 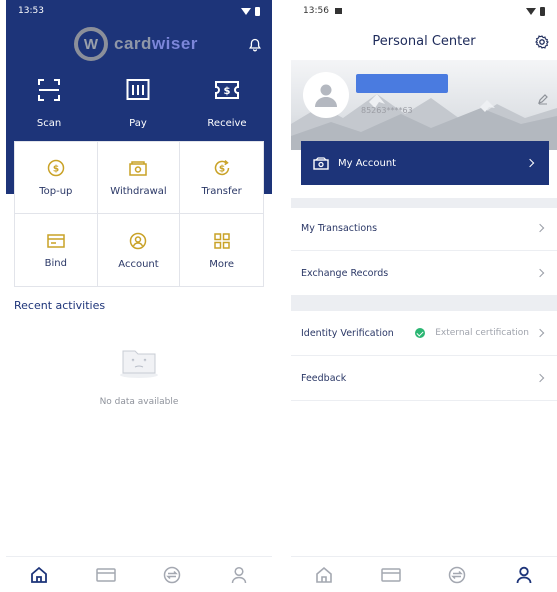 What do you see at coordinates (138, 104) in the screenshot?
I see `pay-button: Pay` at bounding box center [138, 104].